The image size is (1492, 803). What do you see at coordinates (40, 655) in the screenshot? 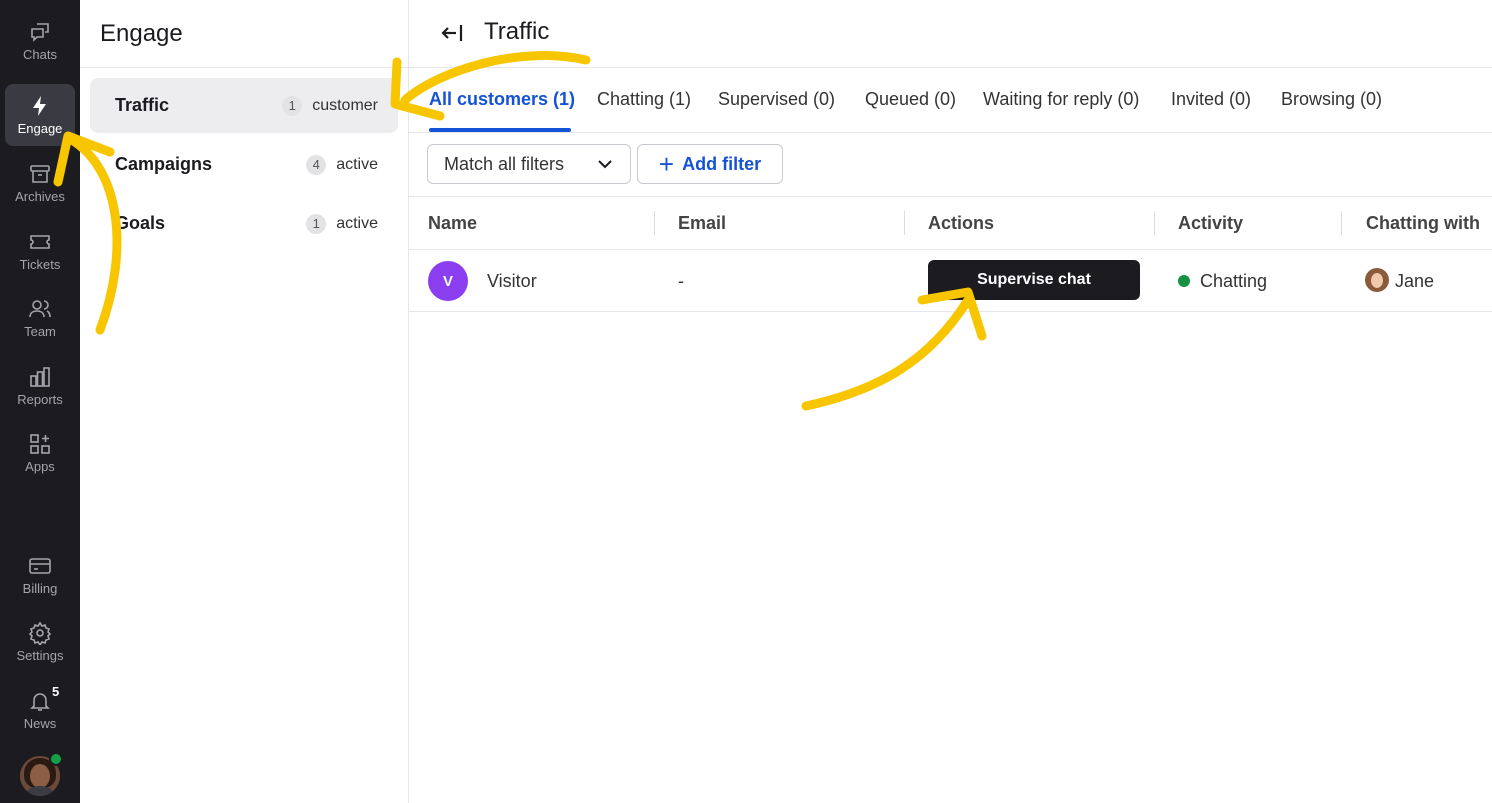
I see `rail-label: Settings` at bounding box center [40, 655].